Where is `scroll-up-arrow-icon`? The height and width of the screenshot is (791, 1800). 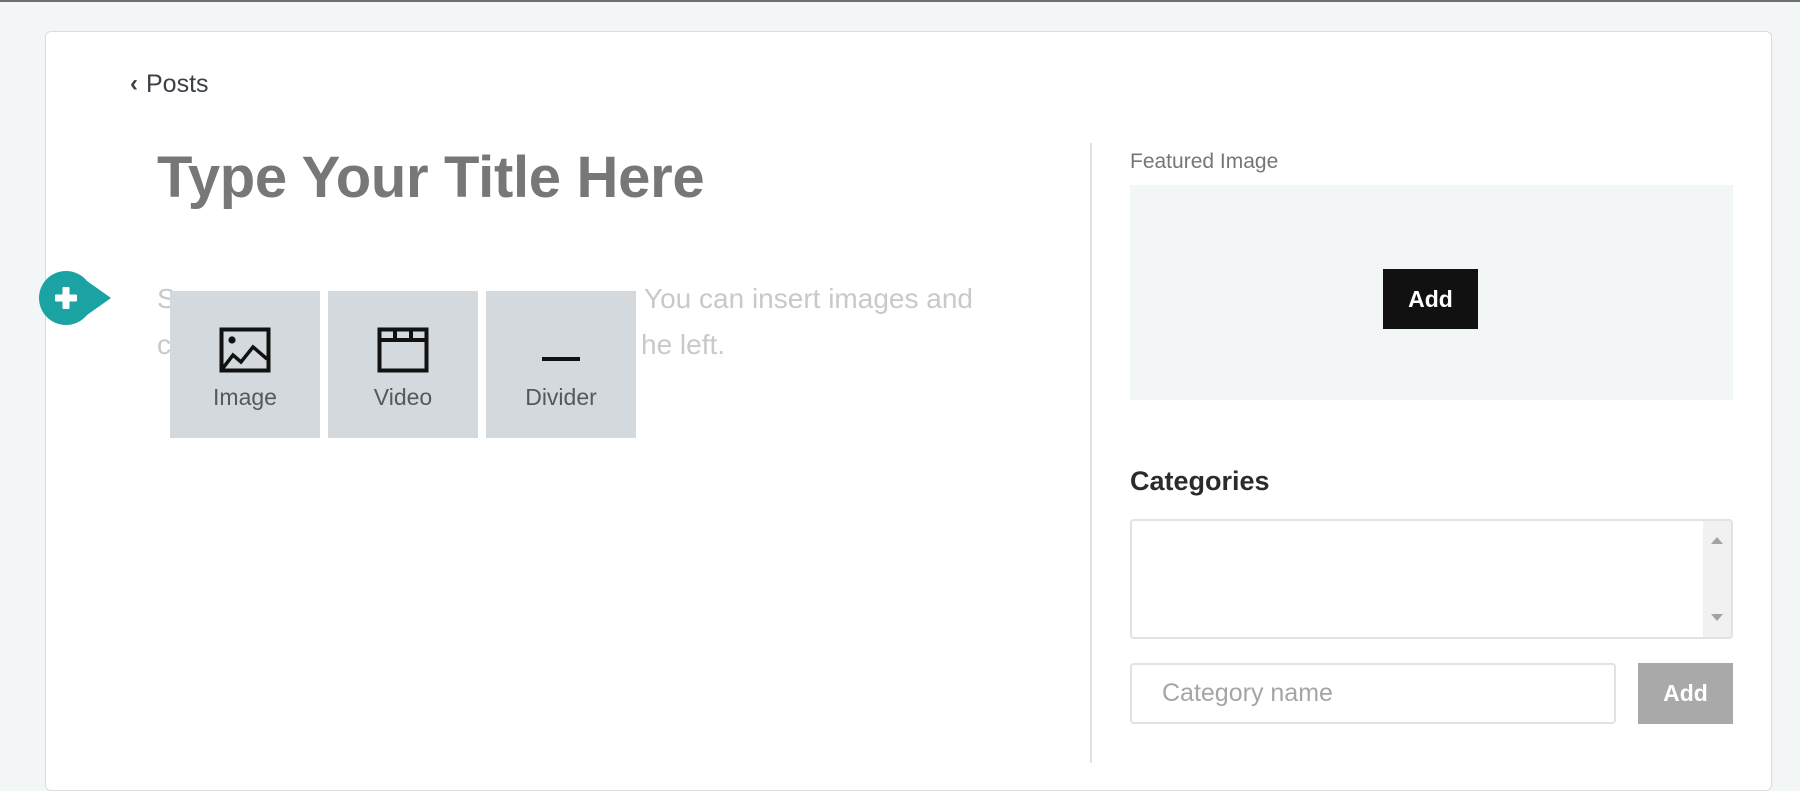
scroll-up-arrow-icon is located at coordinates (1717, 540).